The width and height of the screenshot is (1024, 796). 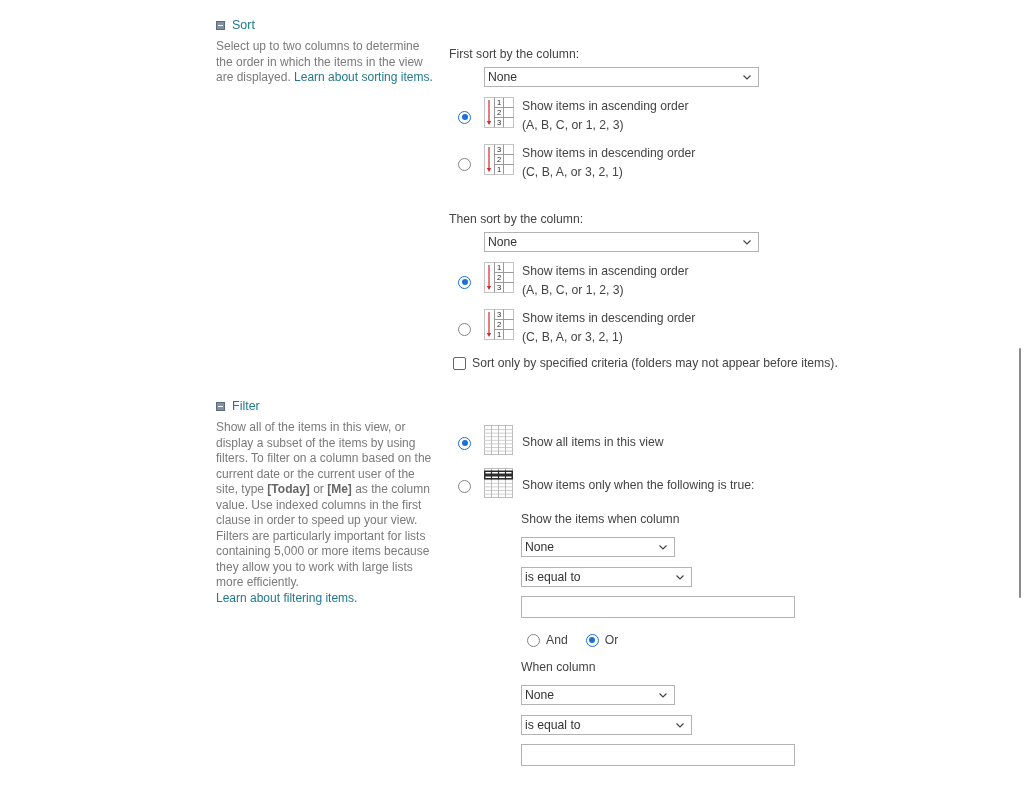 What do you see at coordinates (516, 219) in the screenshot?
I see `field-label: Then sort by the column:` at bounding box center [516, 219].